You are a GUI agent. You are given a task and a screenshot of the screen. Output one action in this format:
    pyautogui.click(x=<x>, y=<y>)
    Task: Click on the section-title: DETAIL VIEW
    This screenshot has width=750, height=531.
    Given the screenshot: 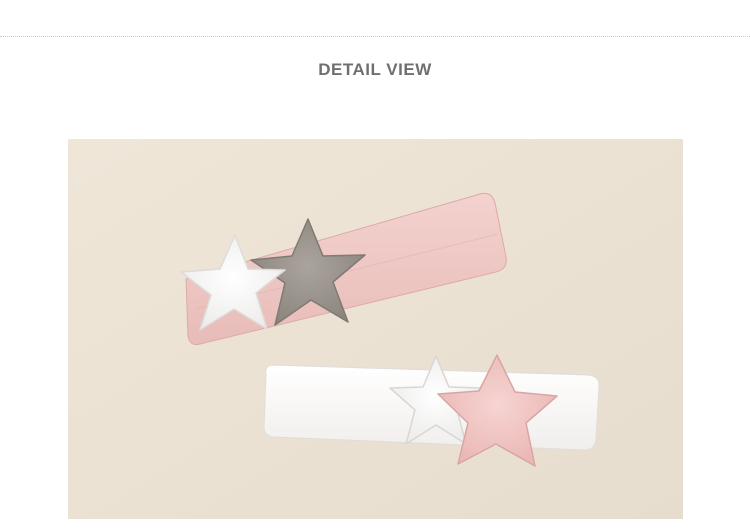 What is the action you would take?
    pyautogui.click(x=375, y=69)
    